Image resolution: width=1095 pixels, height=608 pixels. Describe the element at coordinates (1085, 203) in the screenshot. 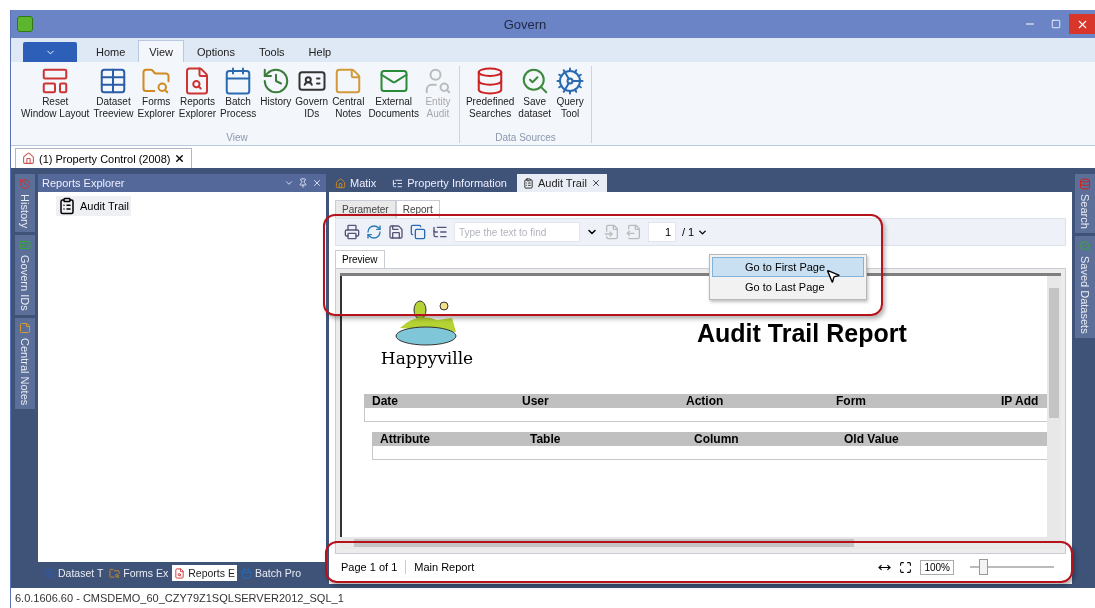

I see `side-tab: Search` at that location.